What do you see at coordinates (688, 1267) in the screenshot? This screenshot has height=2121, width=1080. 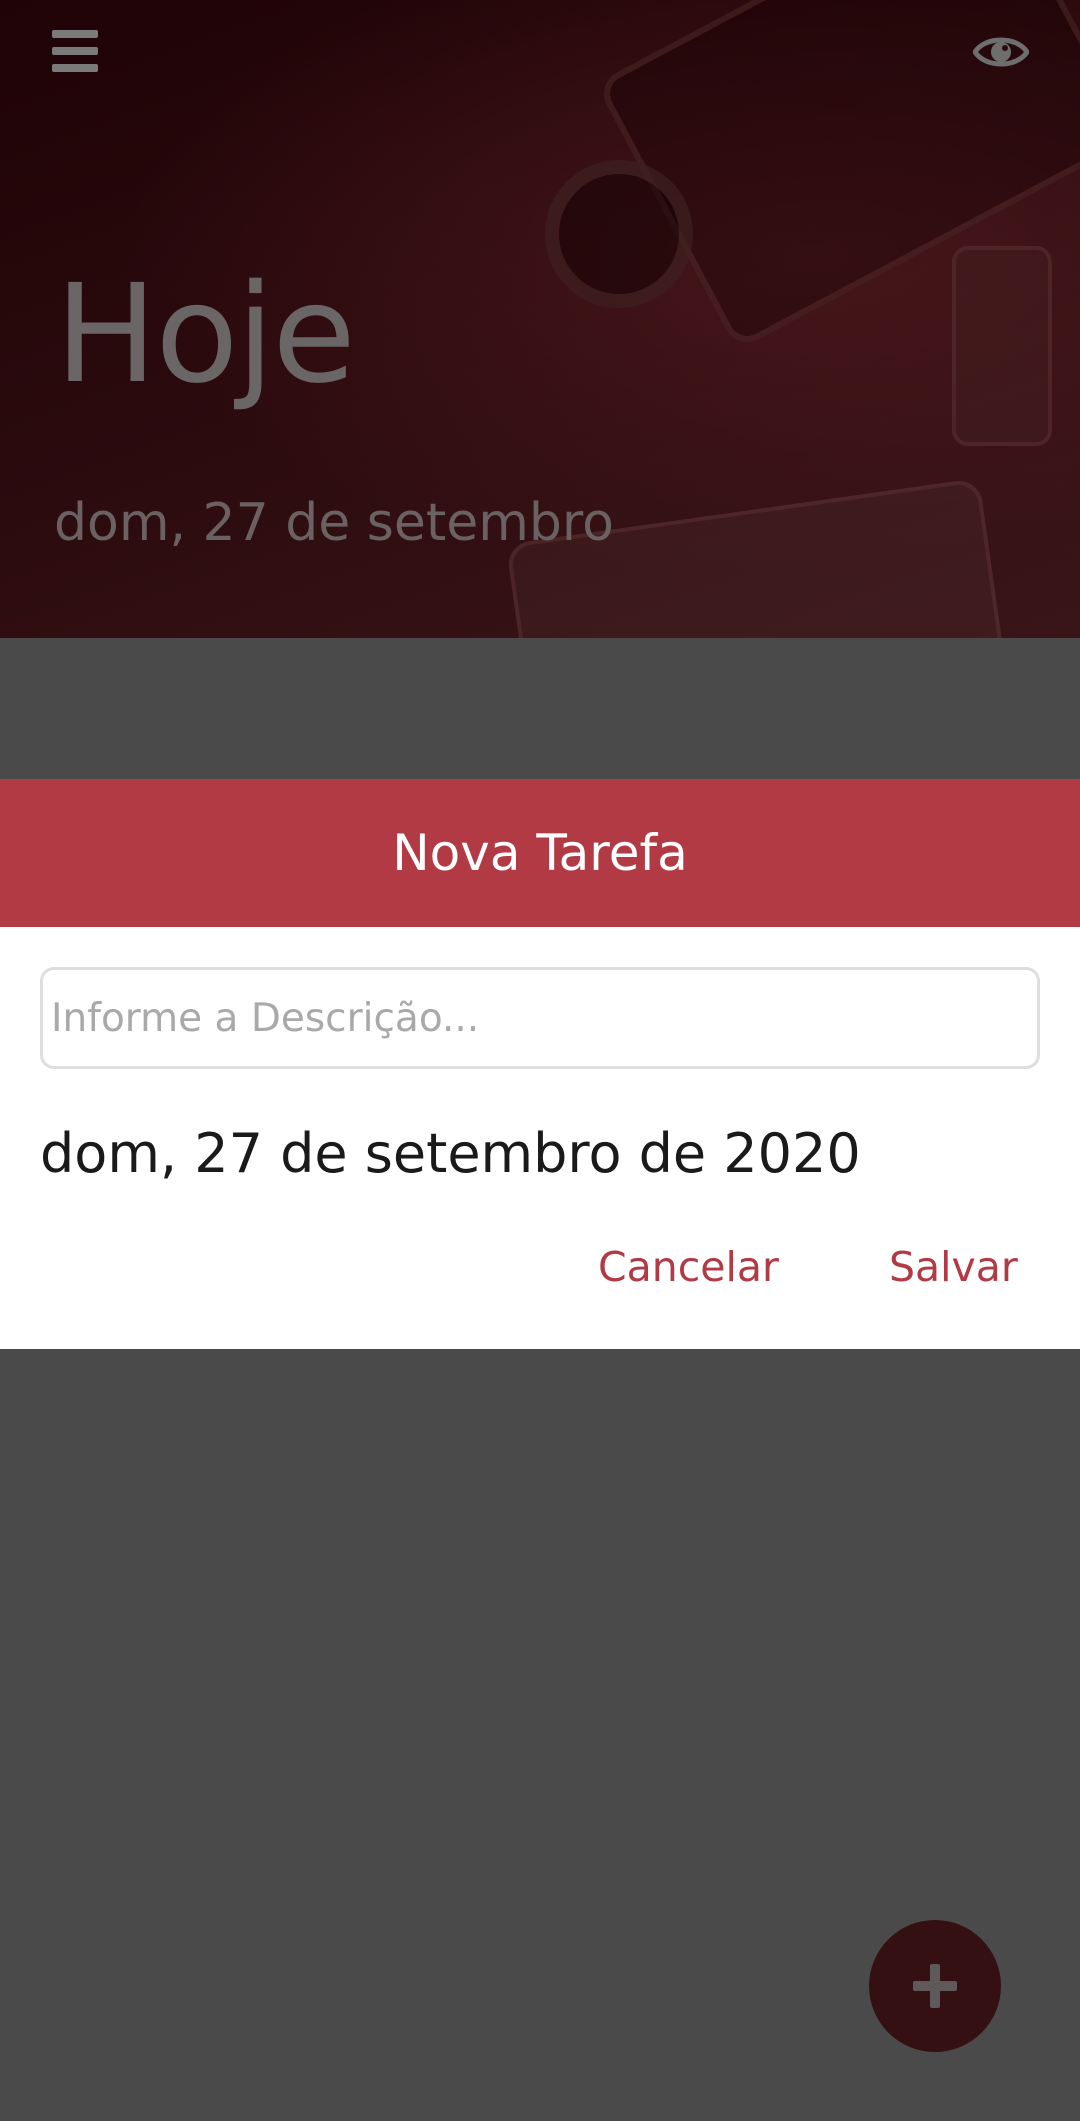 I see `cancel-button: Cancelar` at bounding box center [688, 1267].